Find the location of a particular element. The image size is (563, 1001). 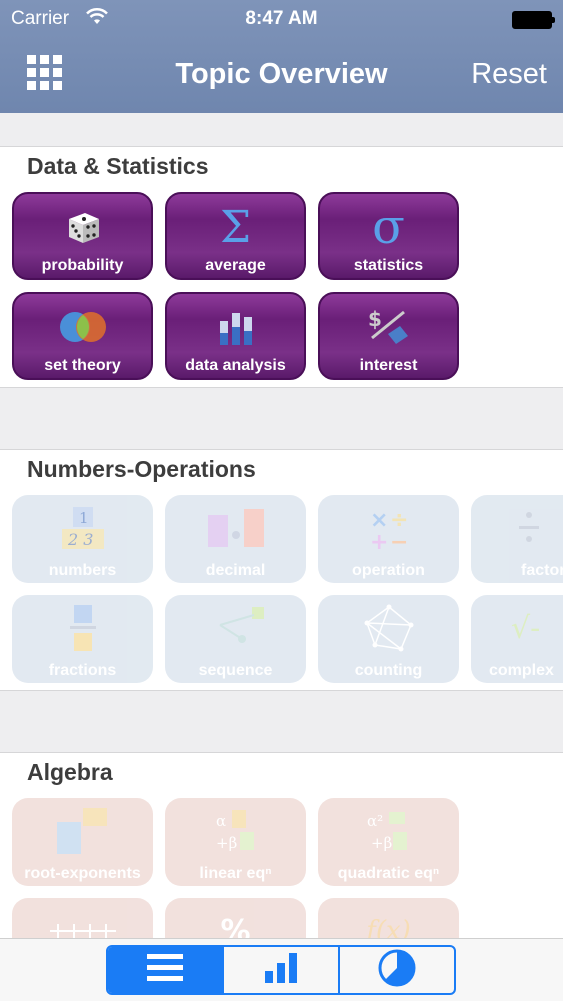

tile-label: linear eqⁿ is located at coordinates (235, 873).